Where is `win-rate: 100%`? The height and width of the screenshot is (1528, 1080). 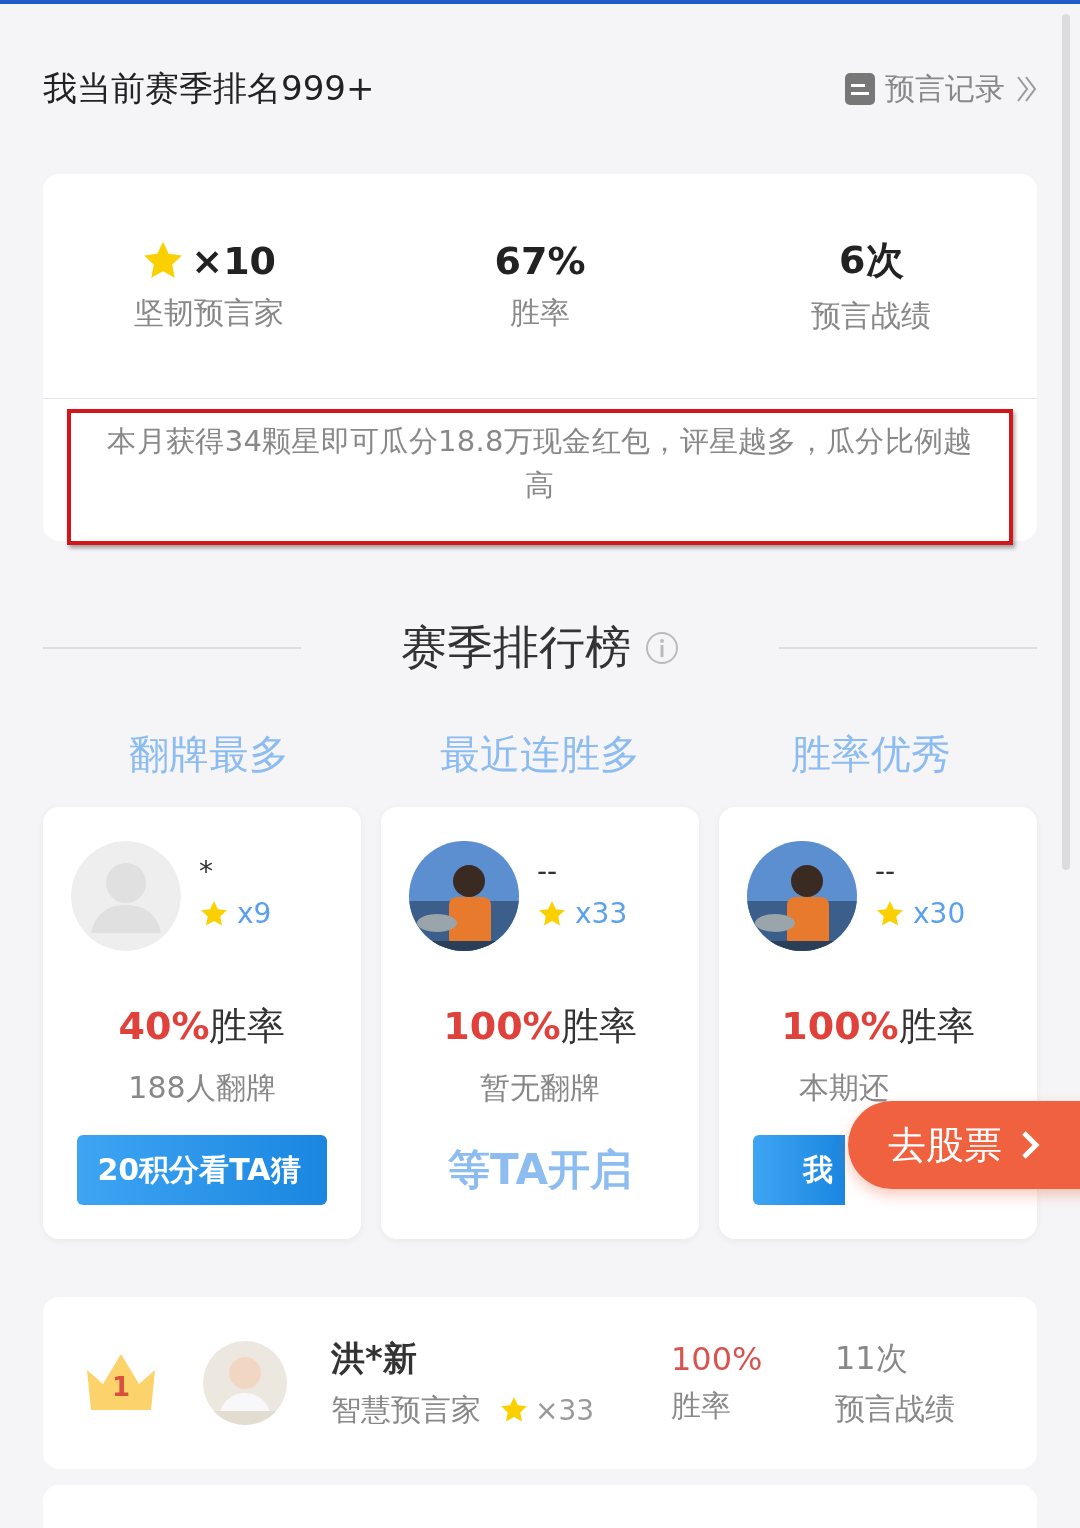 win-rate: 100% is located at coordinates (717, 1358).